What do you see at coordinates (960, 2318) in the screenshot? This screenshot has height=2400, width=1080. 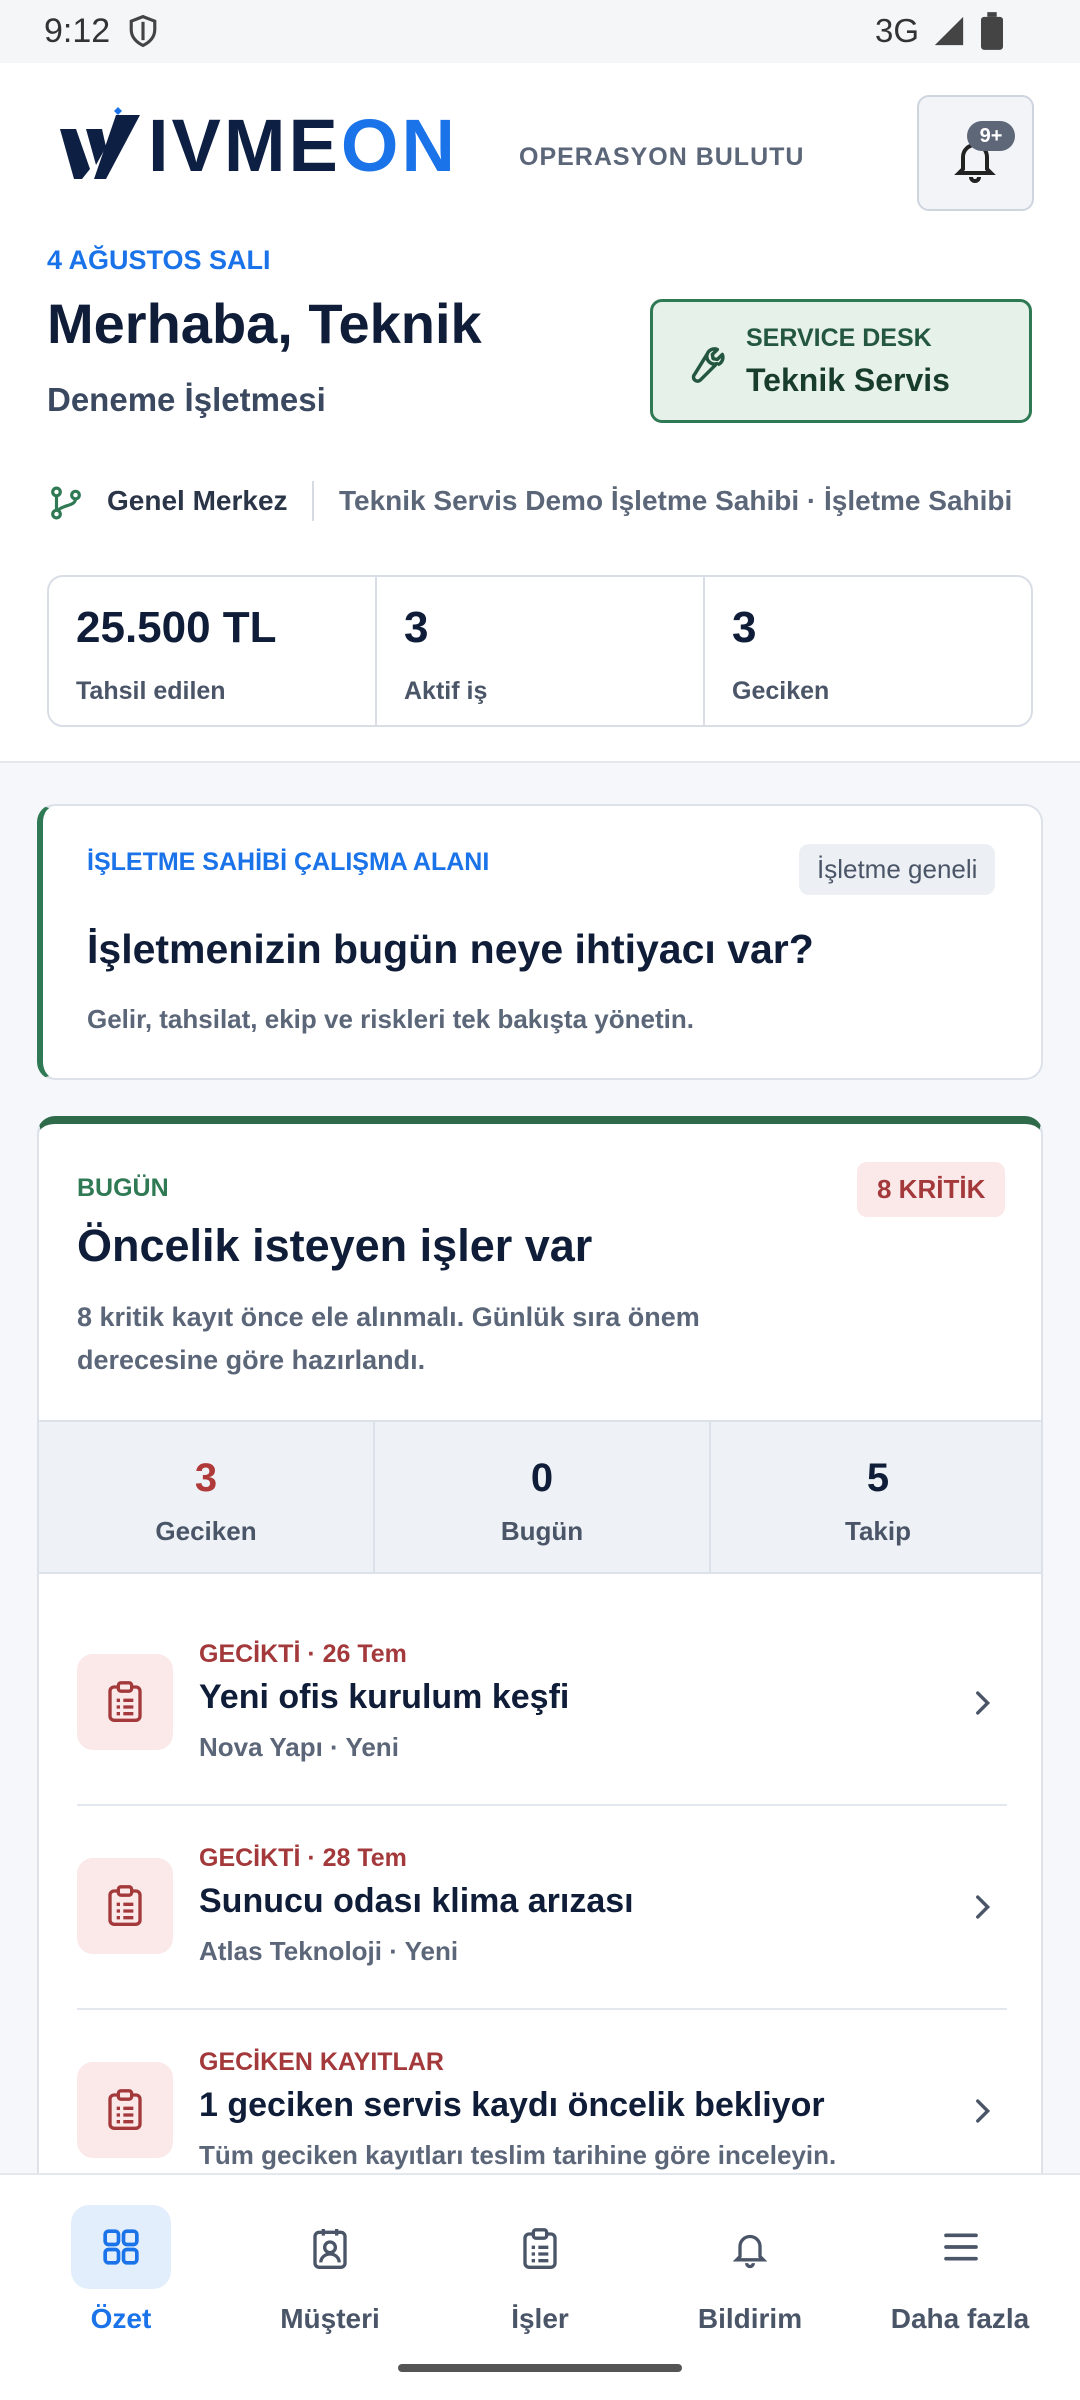 I see `nav-label: Daha fazla` at bounding box center [960, 2318].